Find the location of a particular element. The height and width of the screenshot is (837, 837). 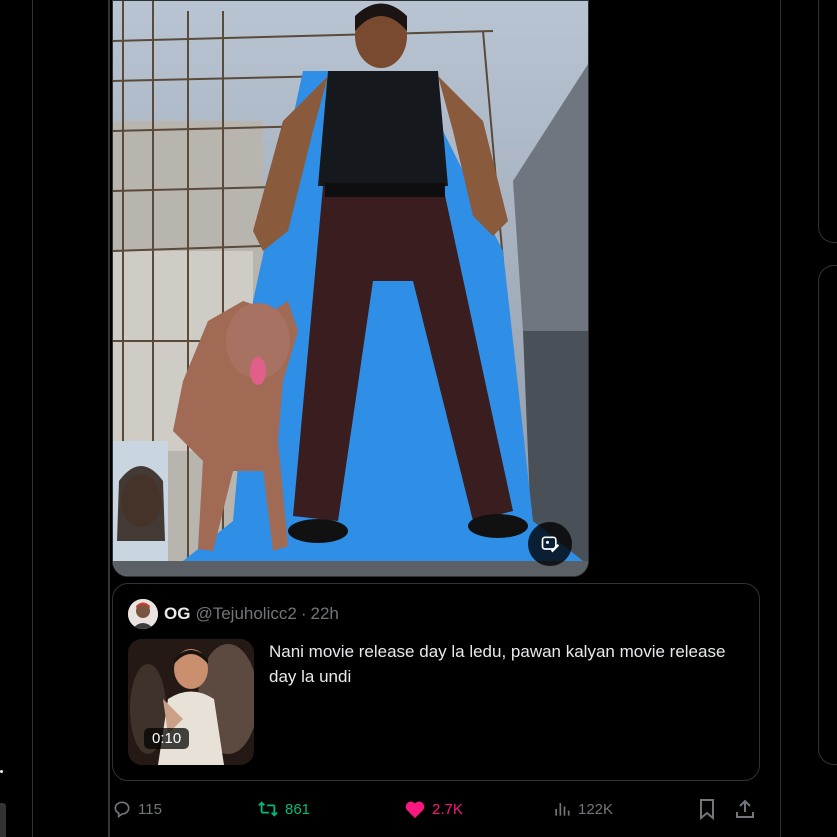

account-corner is located at coordinates (3, 820).